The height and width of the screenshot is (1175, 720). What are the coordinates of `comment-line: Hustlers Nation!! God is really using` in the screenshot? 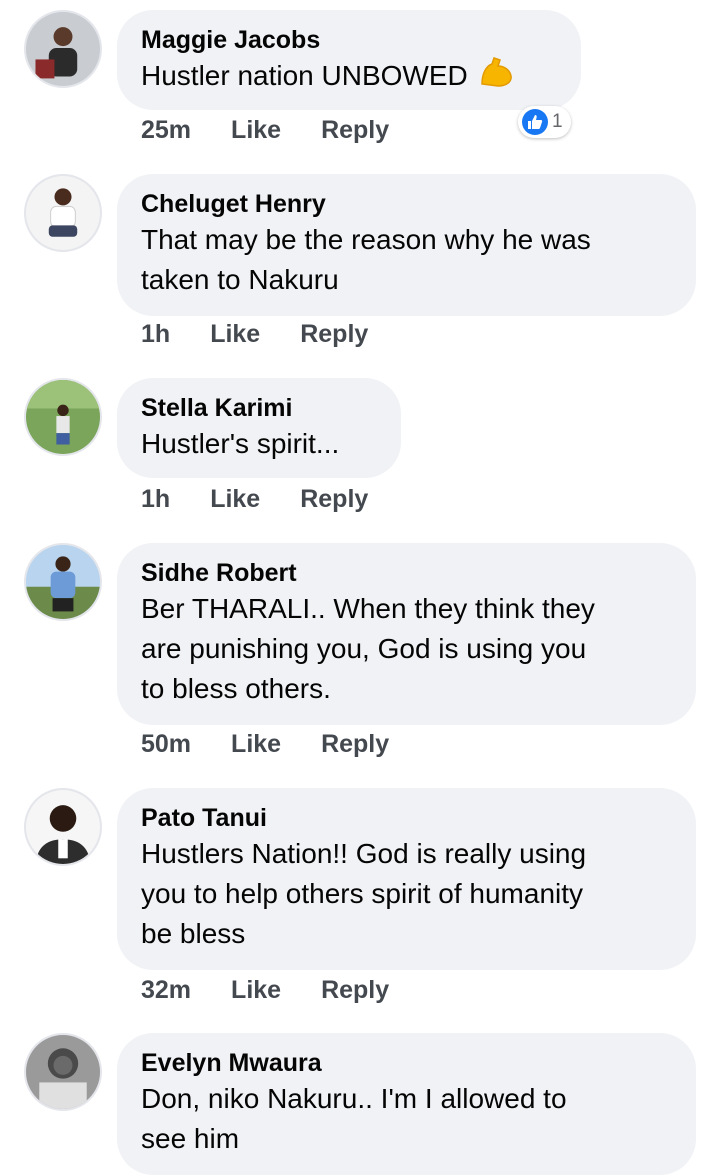 It's located at (364, 853).